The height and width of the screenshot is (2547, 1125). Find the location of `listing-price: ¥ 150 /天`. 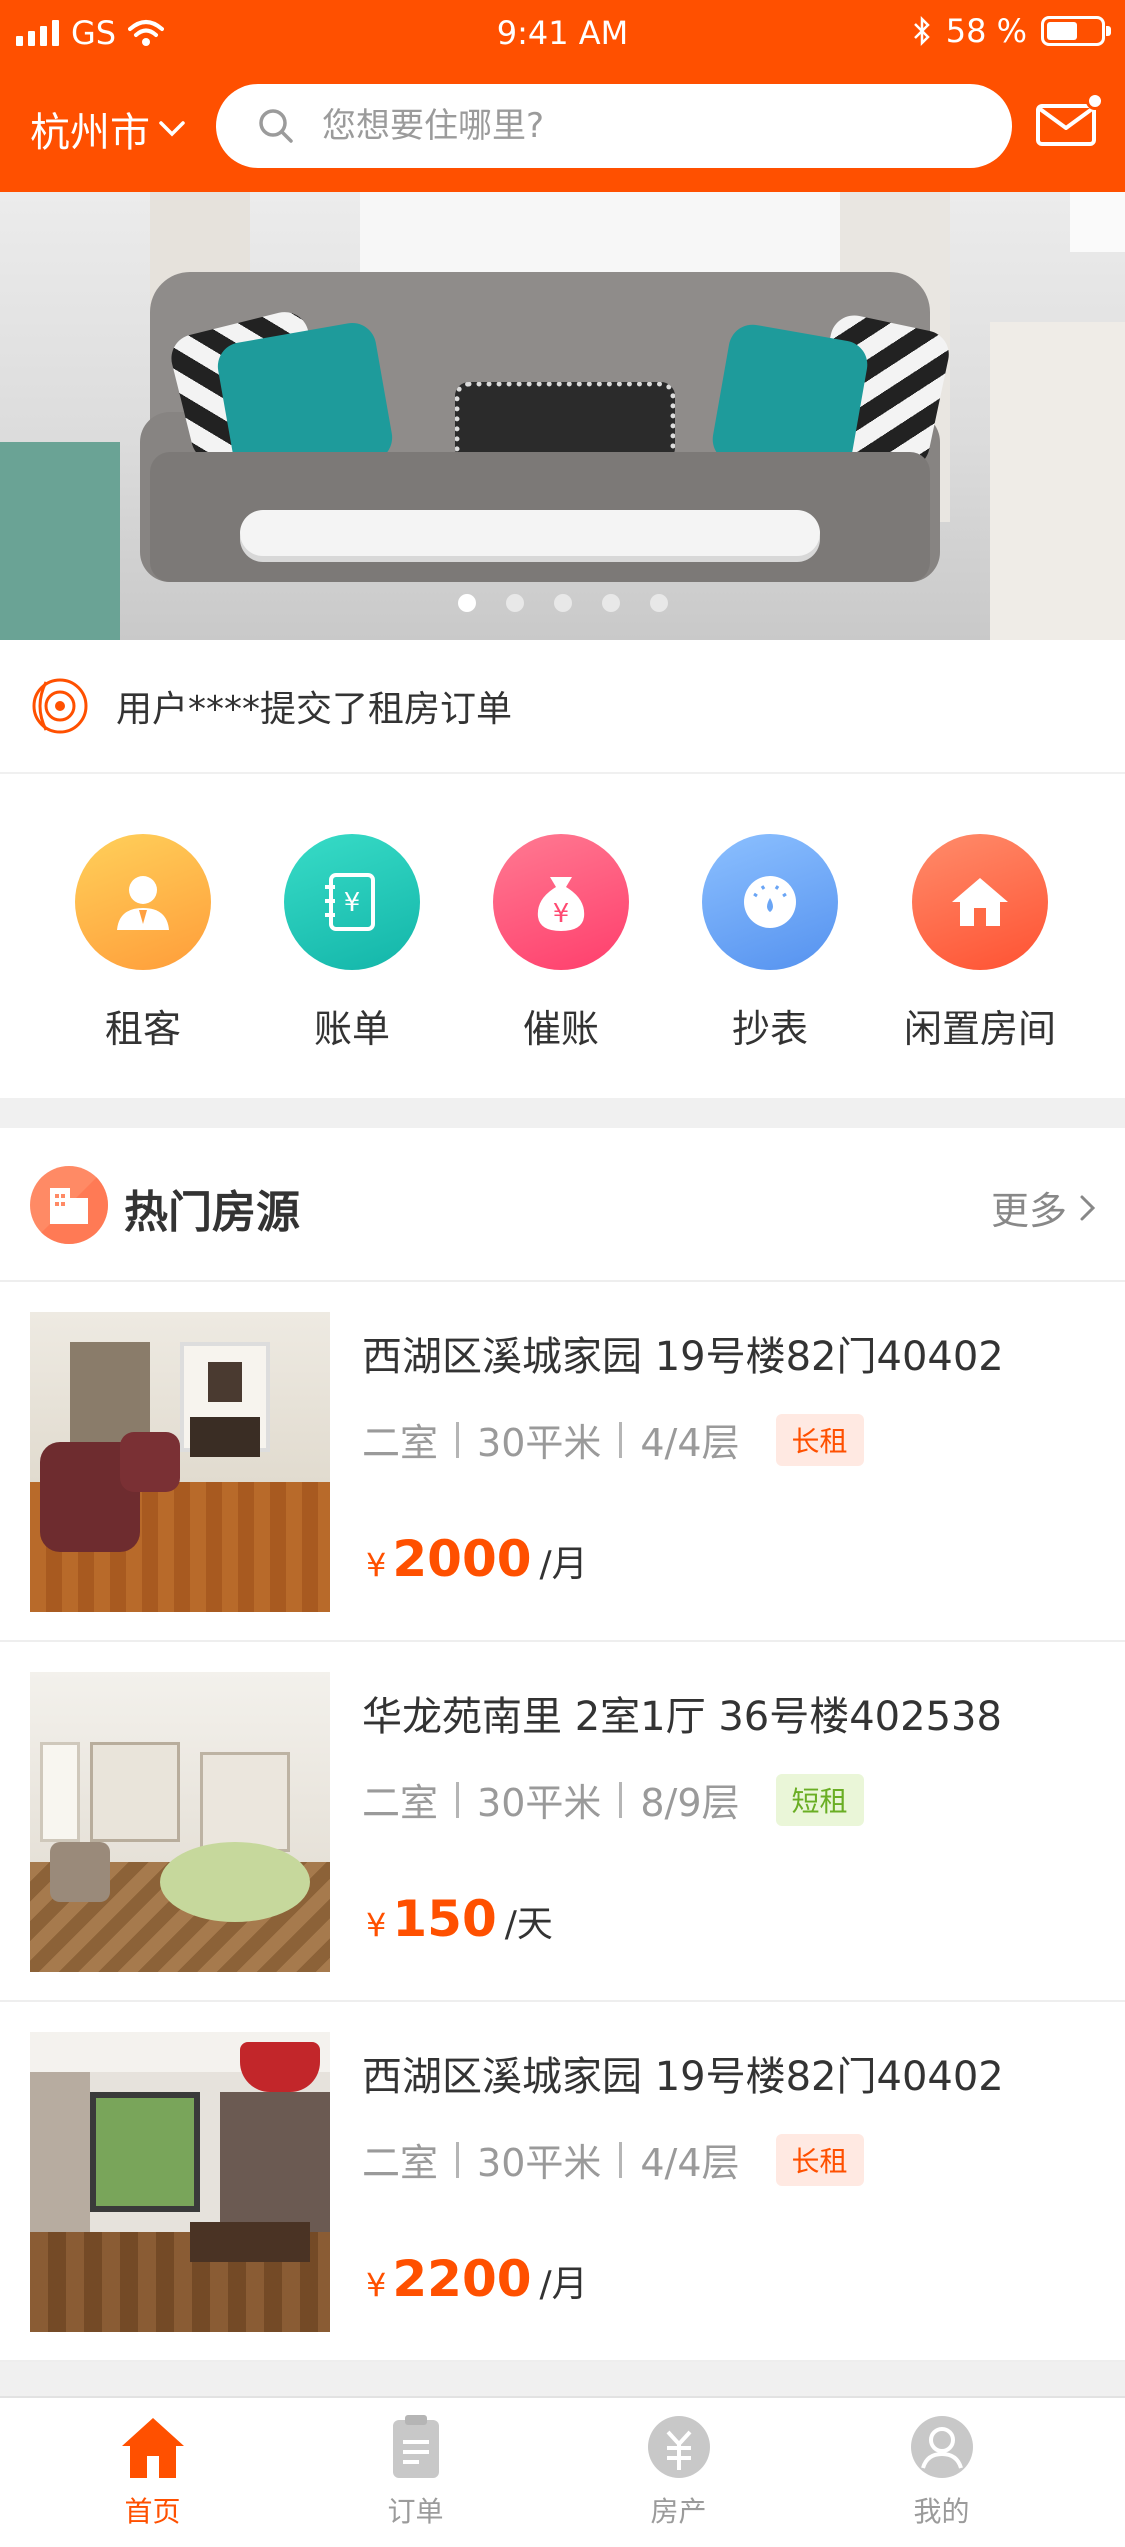

listing-price: ¥ 150 /天 is located at coordinates (459, 1919).